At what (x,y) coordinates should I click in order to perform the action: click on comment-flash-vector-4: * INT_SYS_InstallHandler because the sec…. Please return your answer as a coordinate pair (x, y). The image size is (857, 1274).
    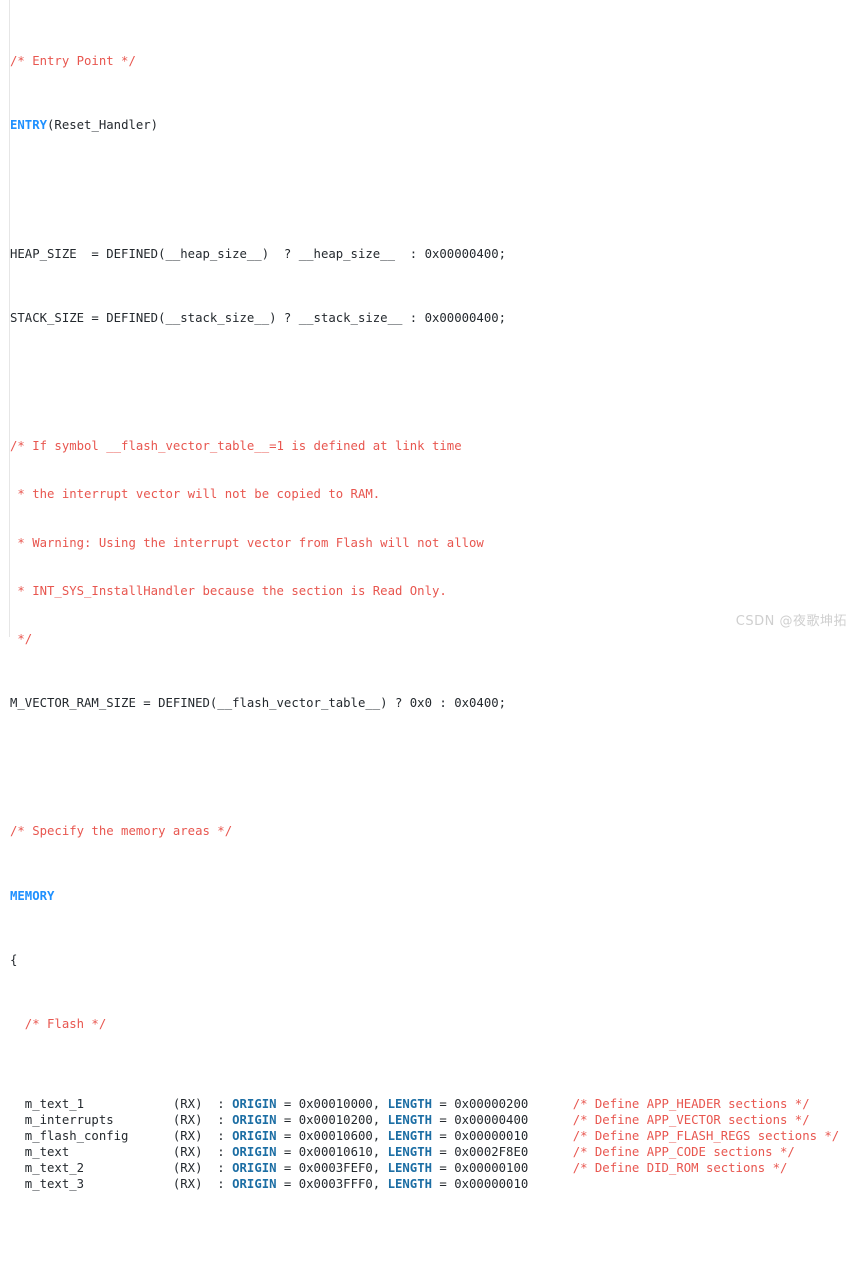
    Looking at the image, I should click on (228, 590).